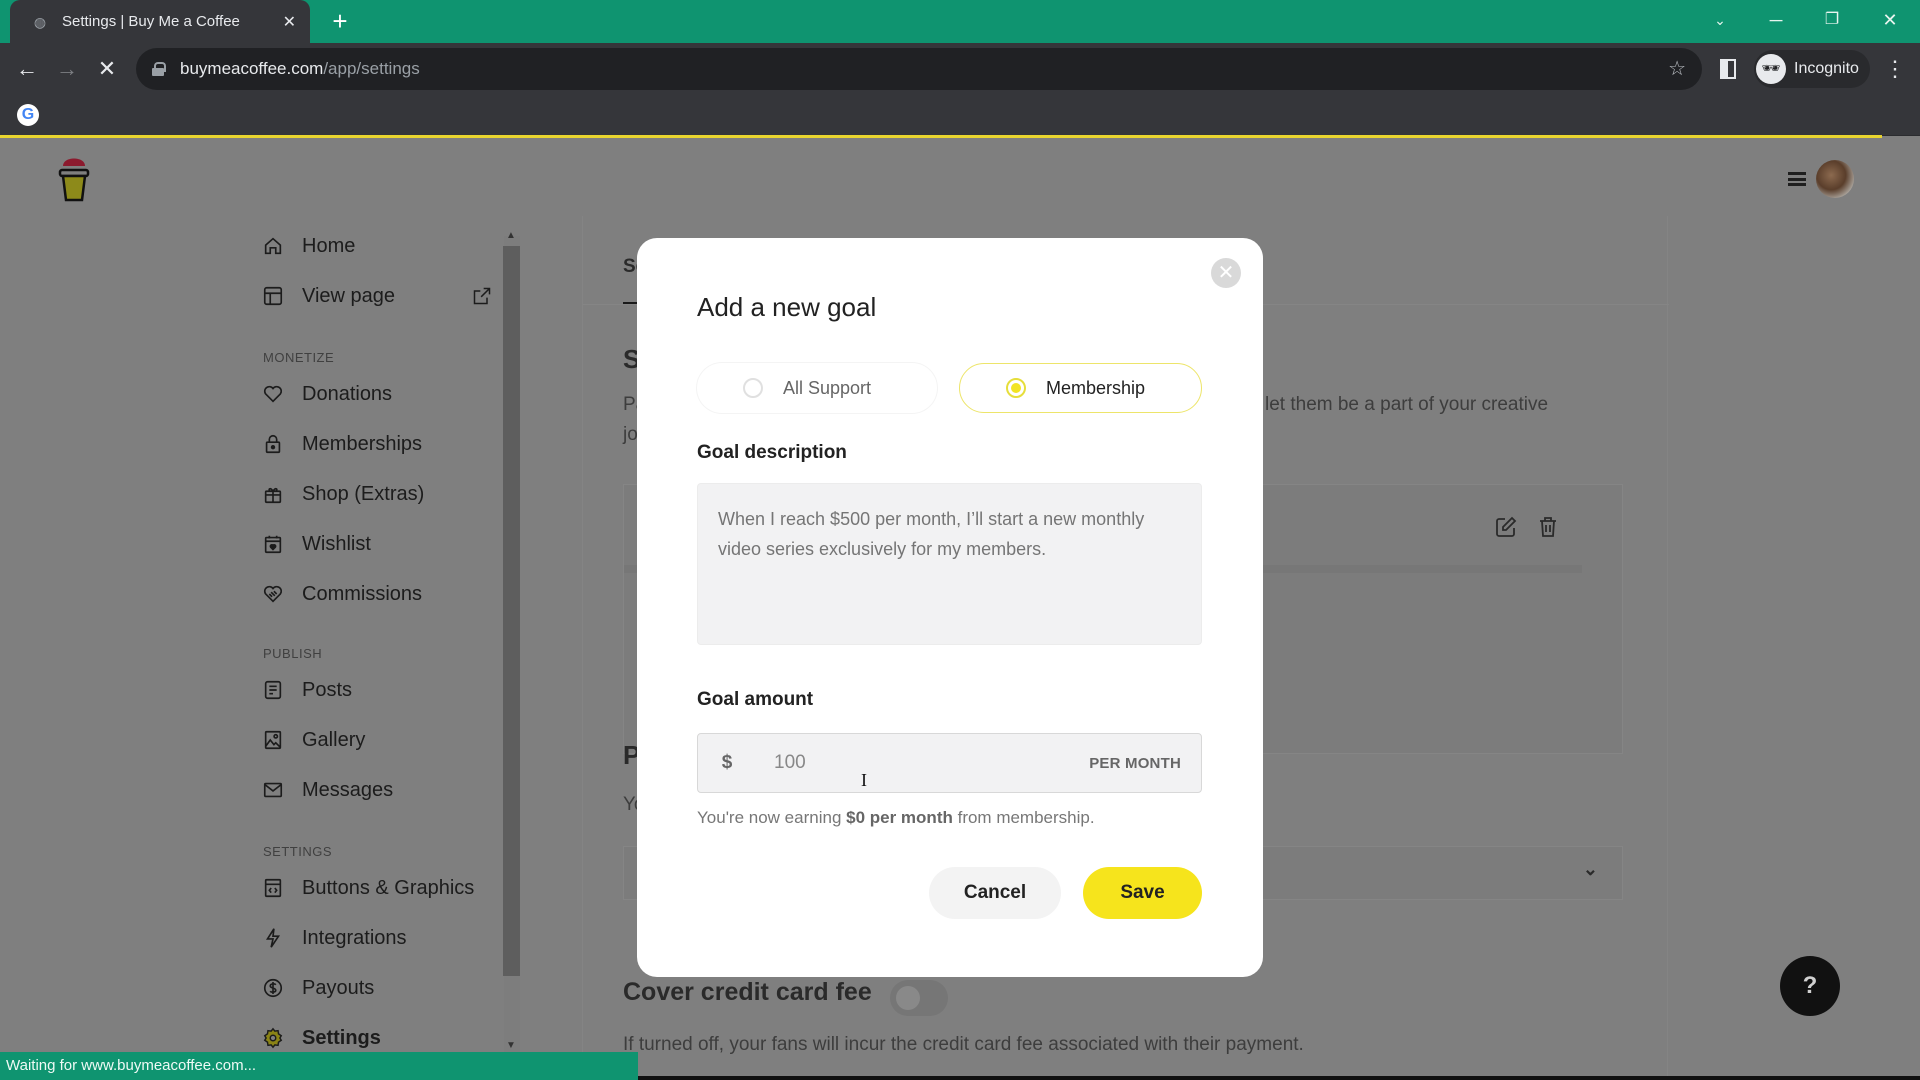  Describe the element at coordinates (349, 295) in the screenshot. I see `sidebar-item-label: View page` at that location.